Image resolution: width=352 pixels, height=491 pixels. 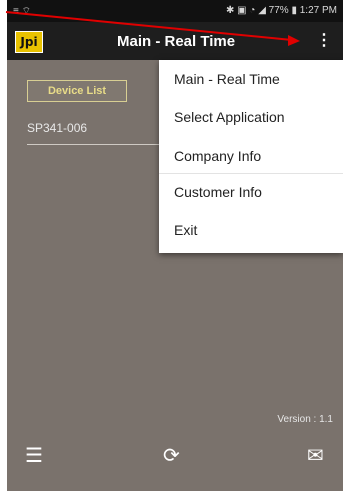 I want to click on version-label: Version : 1.1, so click(x=305, y=419).